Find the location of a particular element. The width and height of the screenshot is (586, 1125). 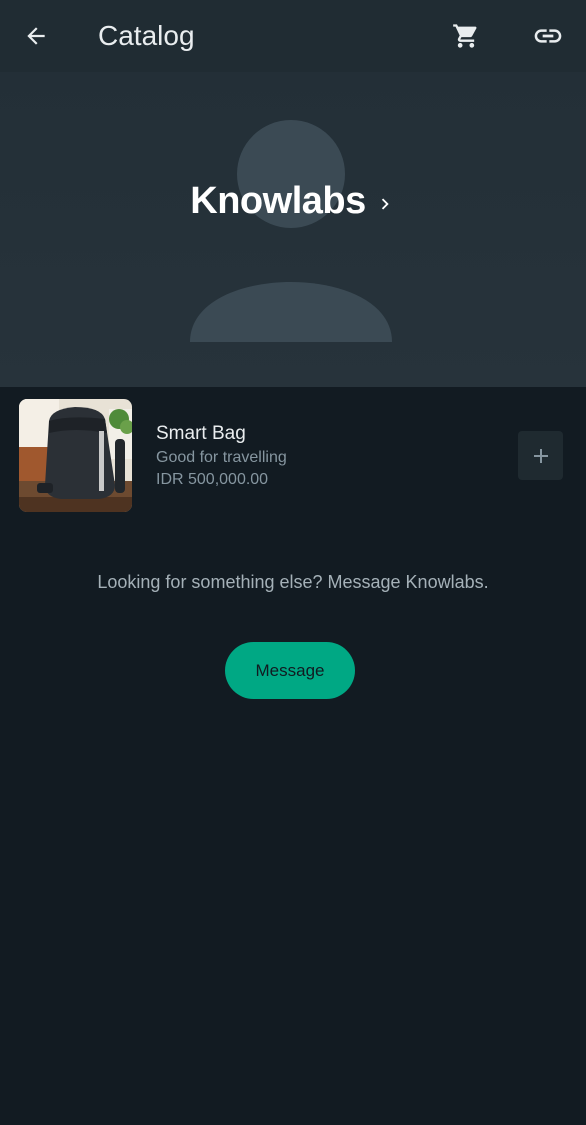

business-name: Knowlabs is located at coordinates (278, 201).